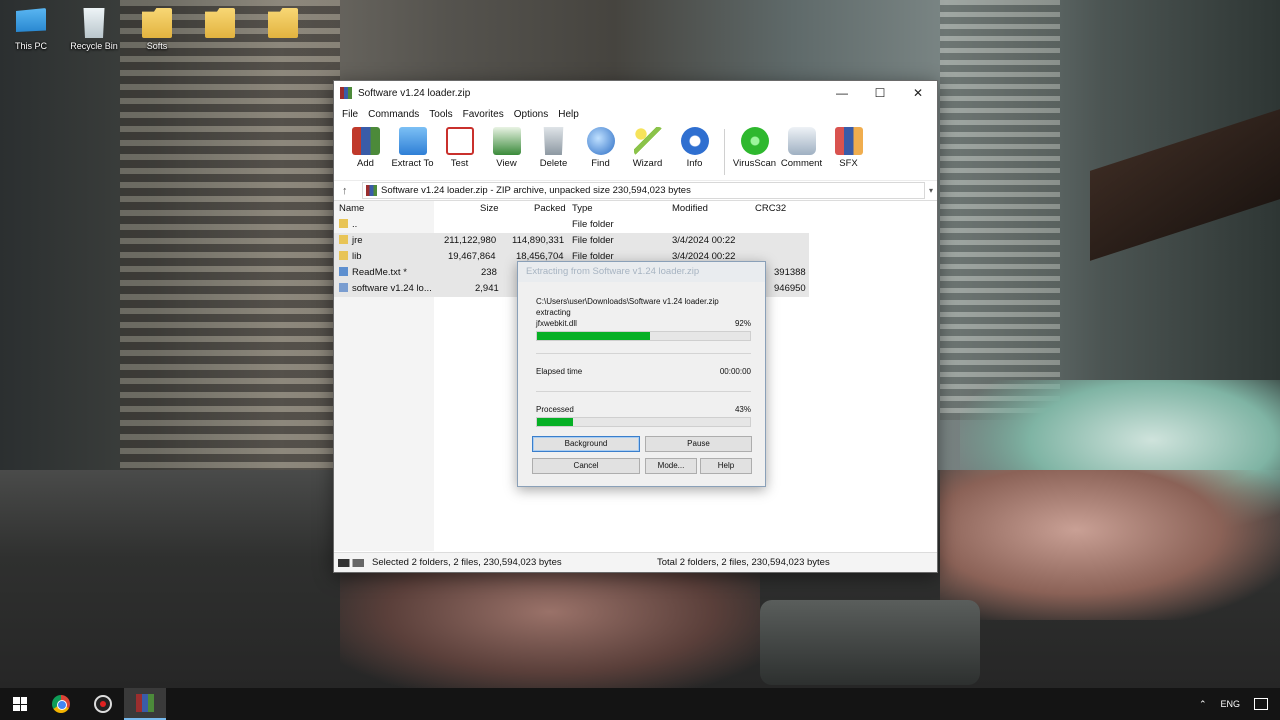  I want to click on menu-commands: Commands, so click(393, 114).